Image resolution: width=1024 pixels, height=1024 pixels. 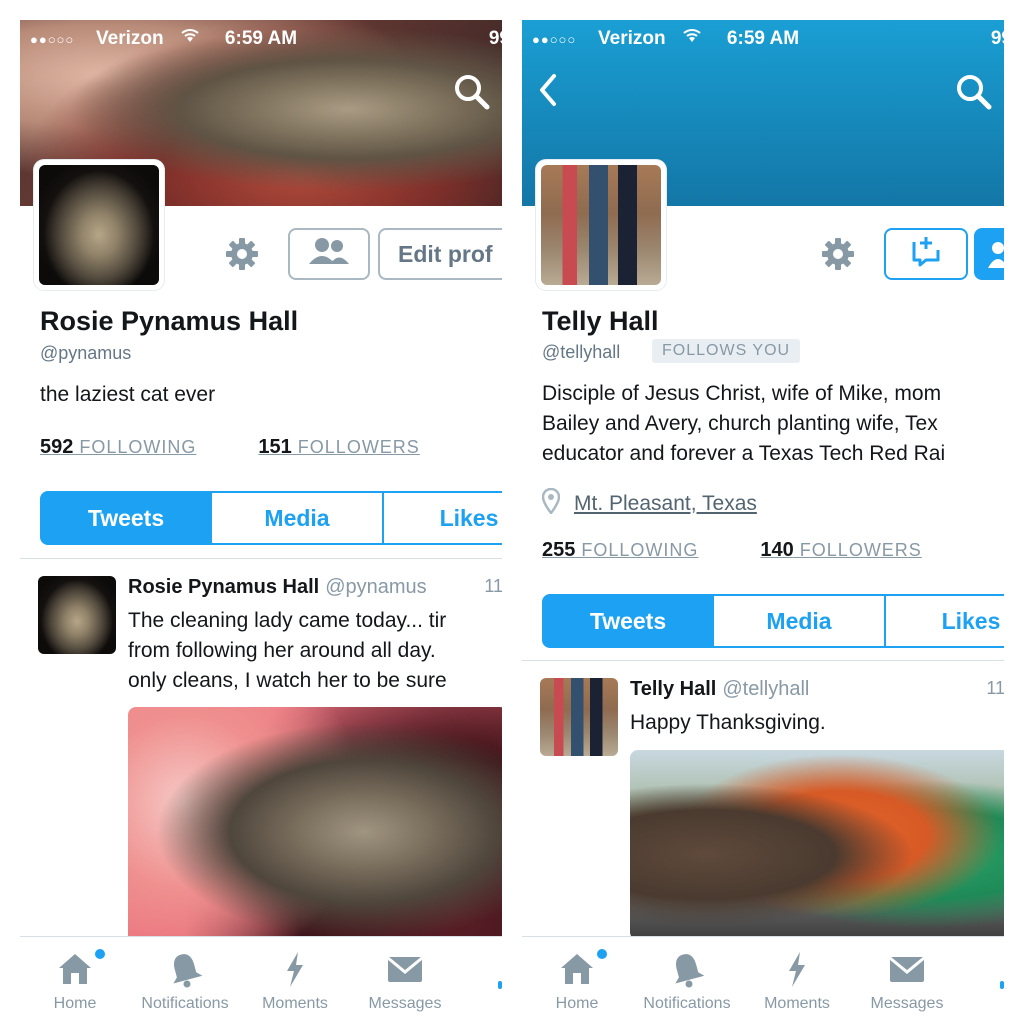 I want to click on direct-message-icon, so click(x=926, y=254).